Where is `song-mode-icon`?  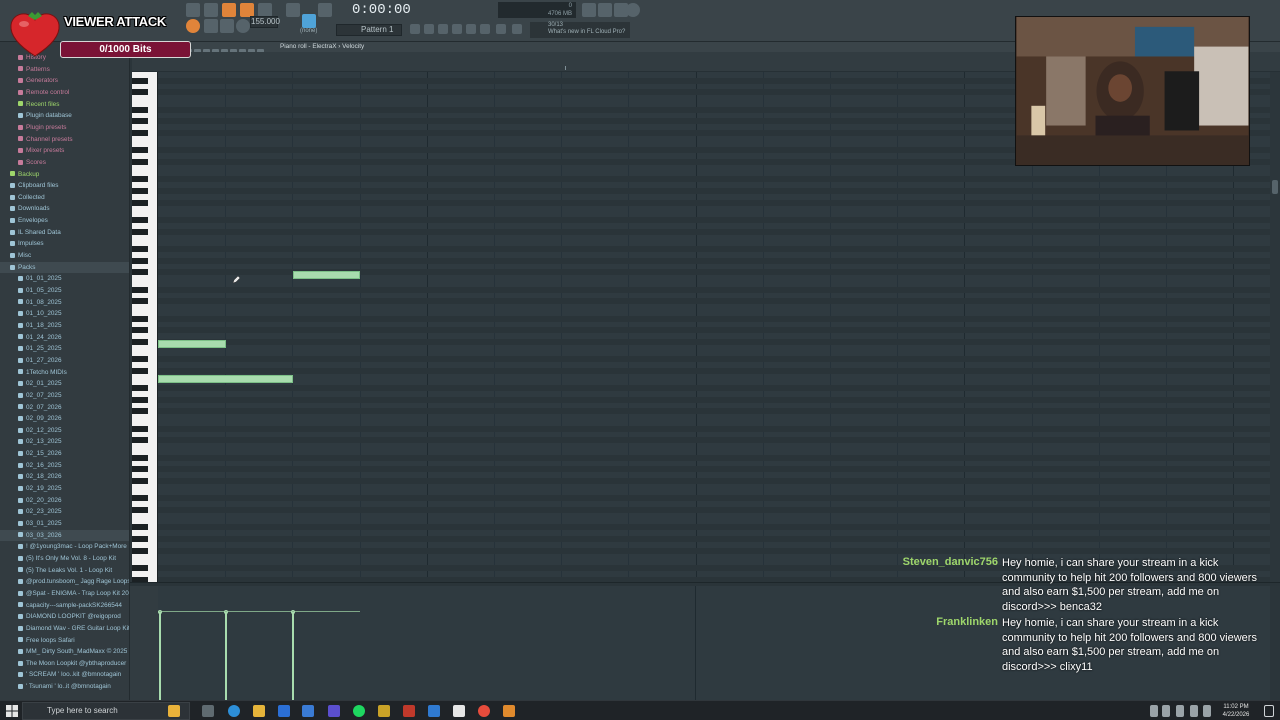
song-mode-icon is located at coordinates (193, 10).